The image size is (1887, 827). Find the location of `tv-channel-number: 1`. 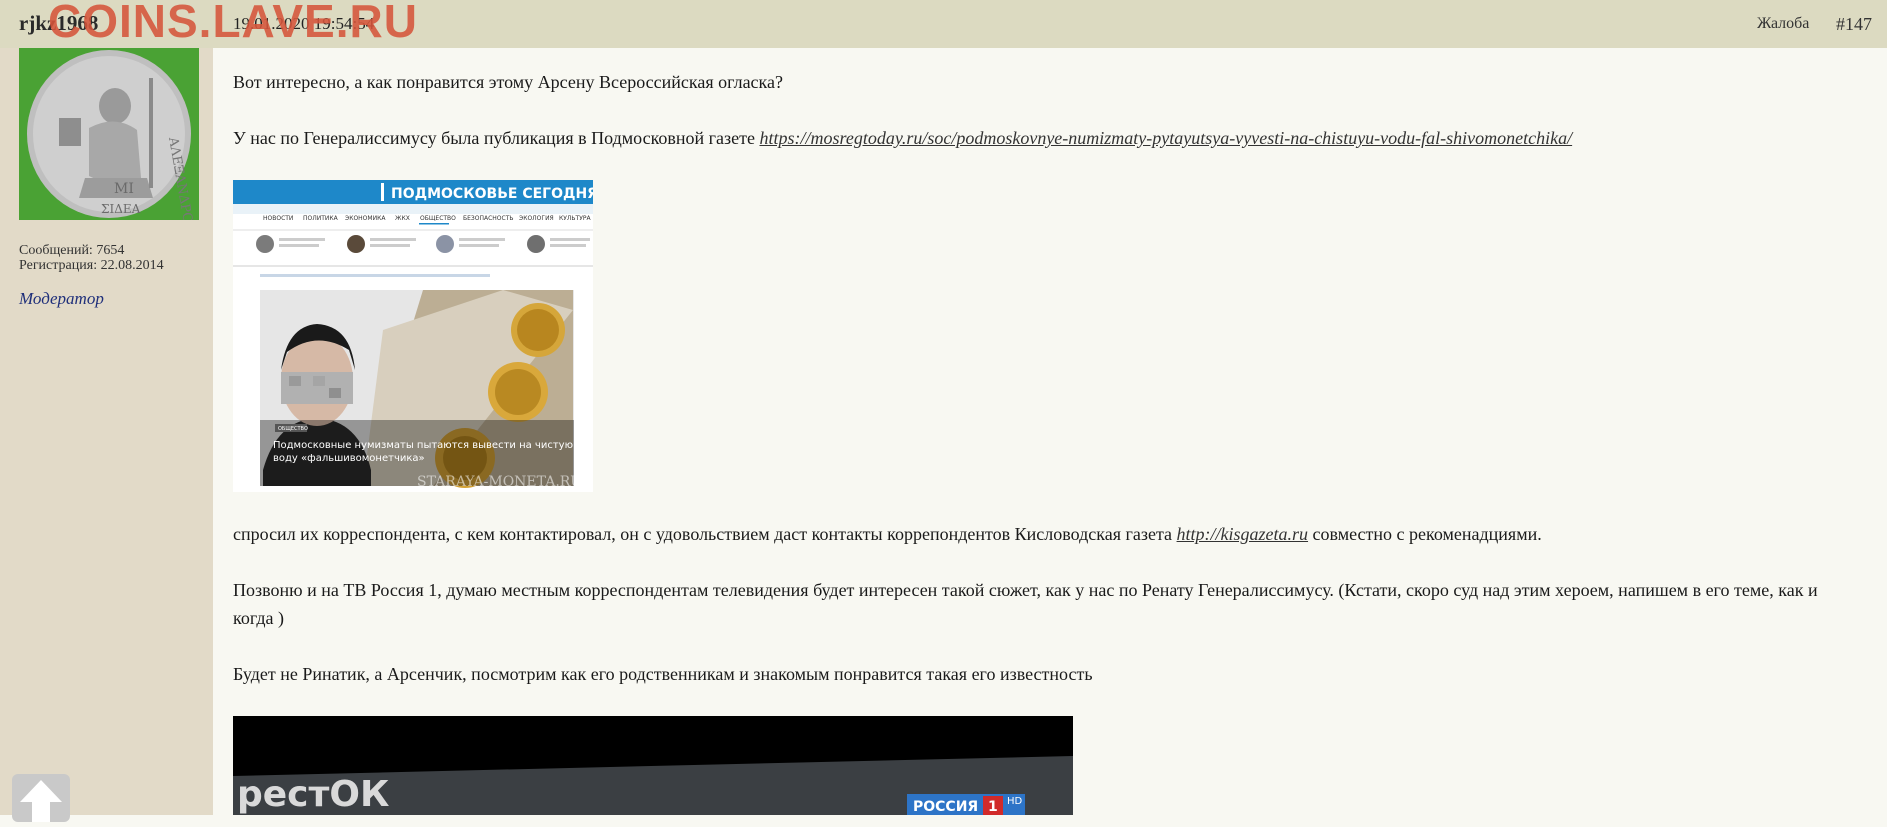

tv-channel-number: 1 is located at coordinates (993, 807).